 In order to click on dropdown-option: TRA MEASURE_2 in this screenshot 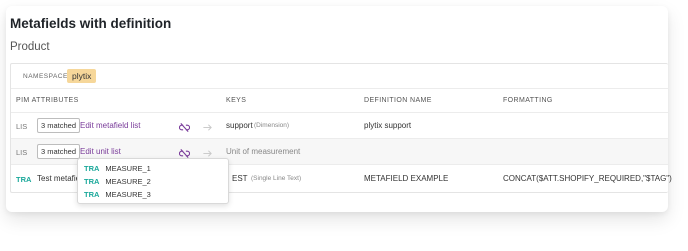, I will do `click(117, 182)`.